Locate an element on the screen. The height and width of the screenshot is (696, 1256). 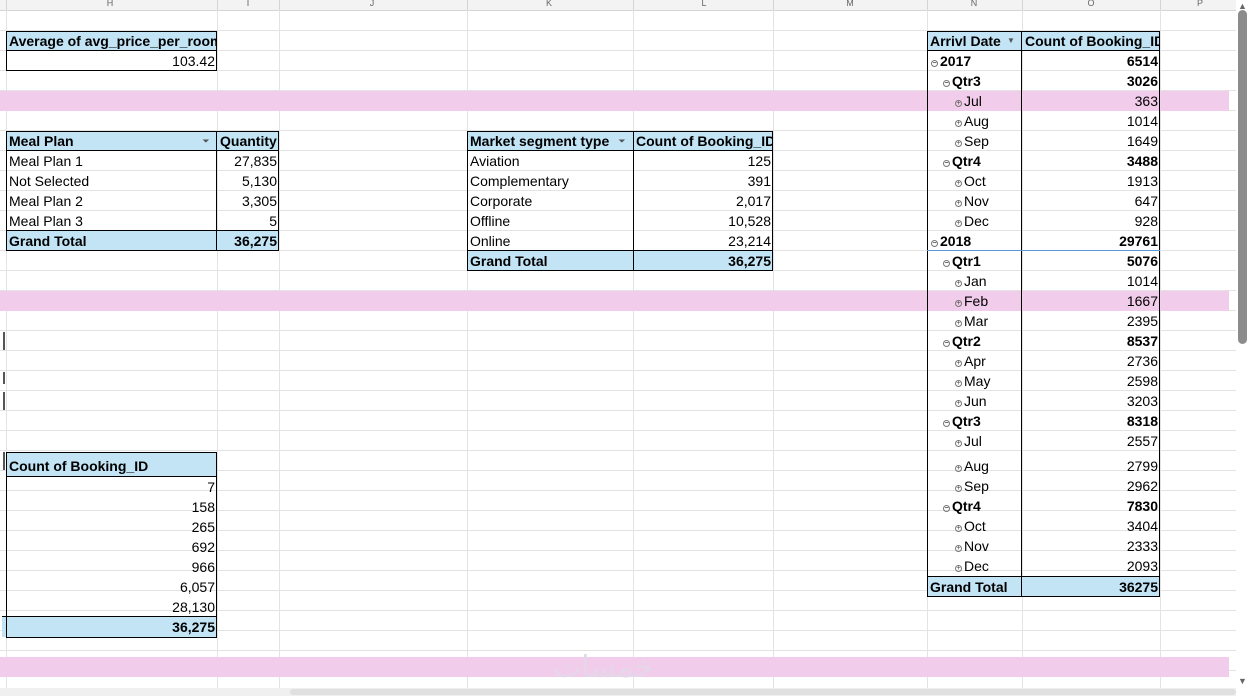
meal-pivot-header-divider is located at coordinates (142, 150).